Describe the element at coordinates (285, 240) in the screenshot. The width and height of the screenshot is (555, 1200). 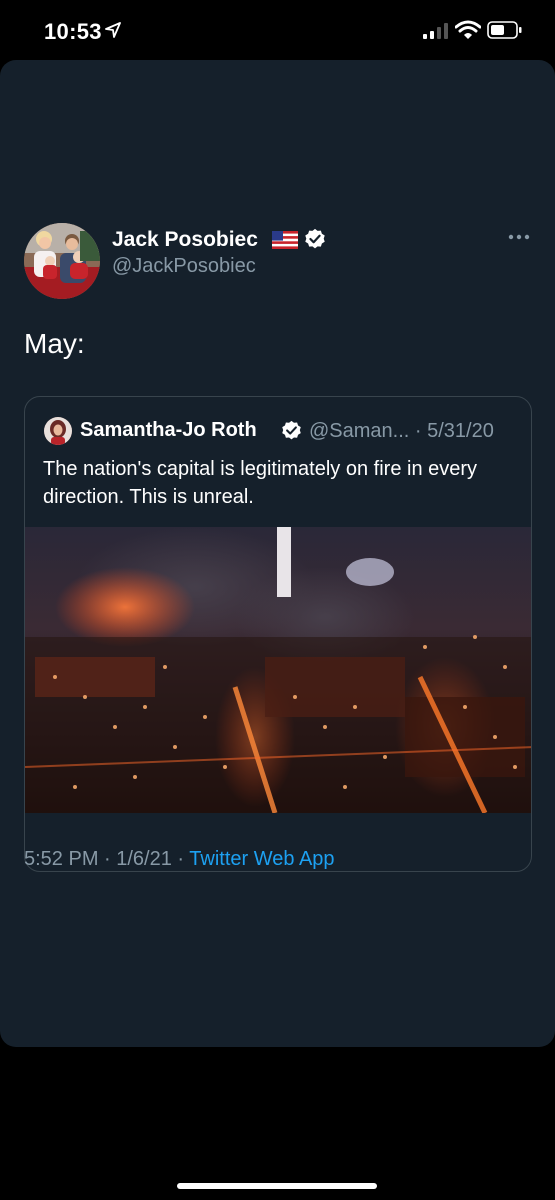
I see `us-flag-icon` at that location.